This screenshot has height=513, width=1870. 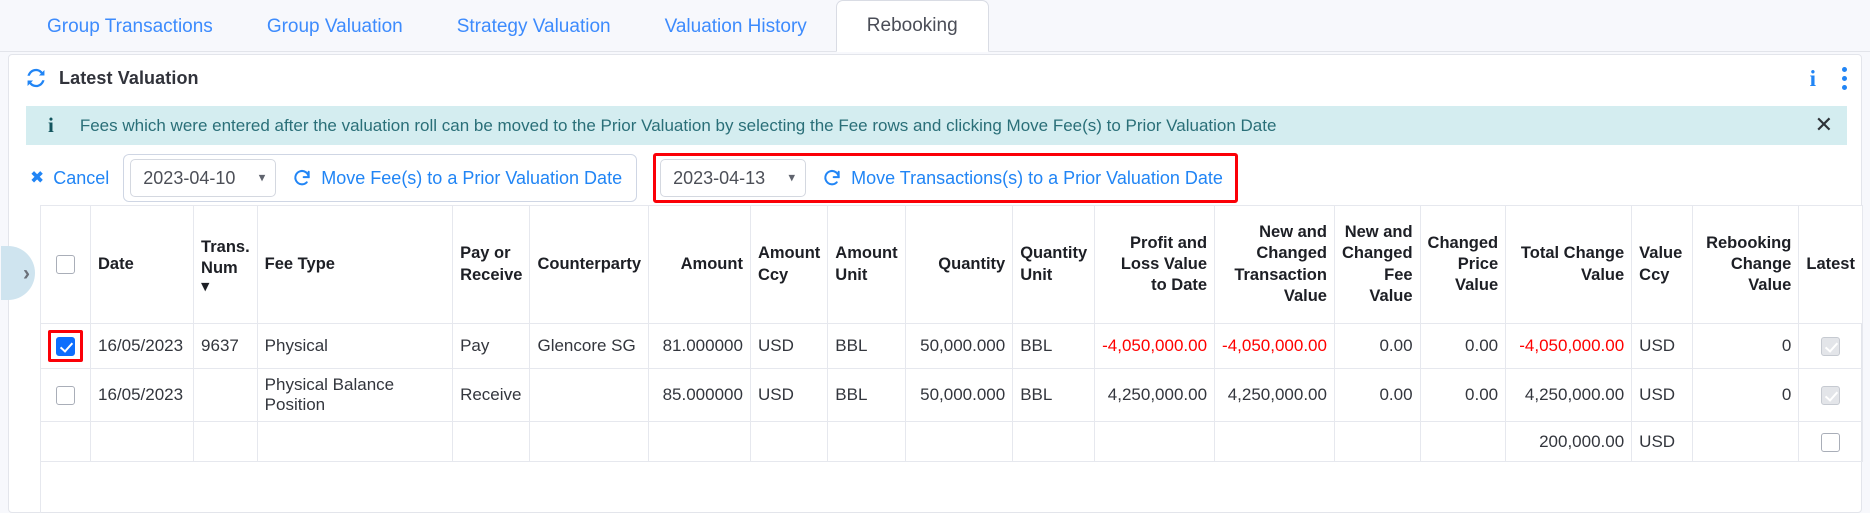 What do you see at coordinates (18, 273) in the screenshot?
I see `expand-panel-handle: ›` at bounding box center [18, 273].